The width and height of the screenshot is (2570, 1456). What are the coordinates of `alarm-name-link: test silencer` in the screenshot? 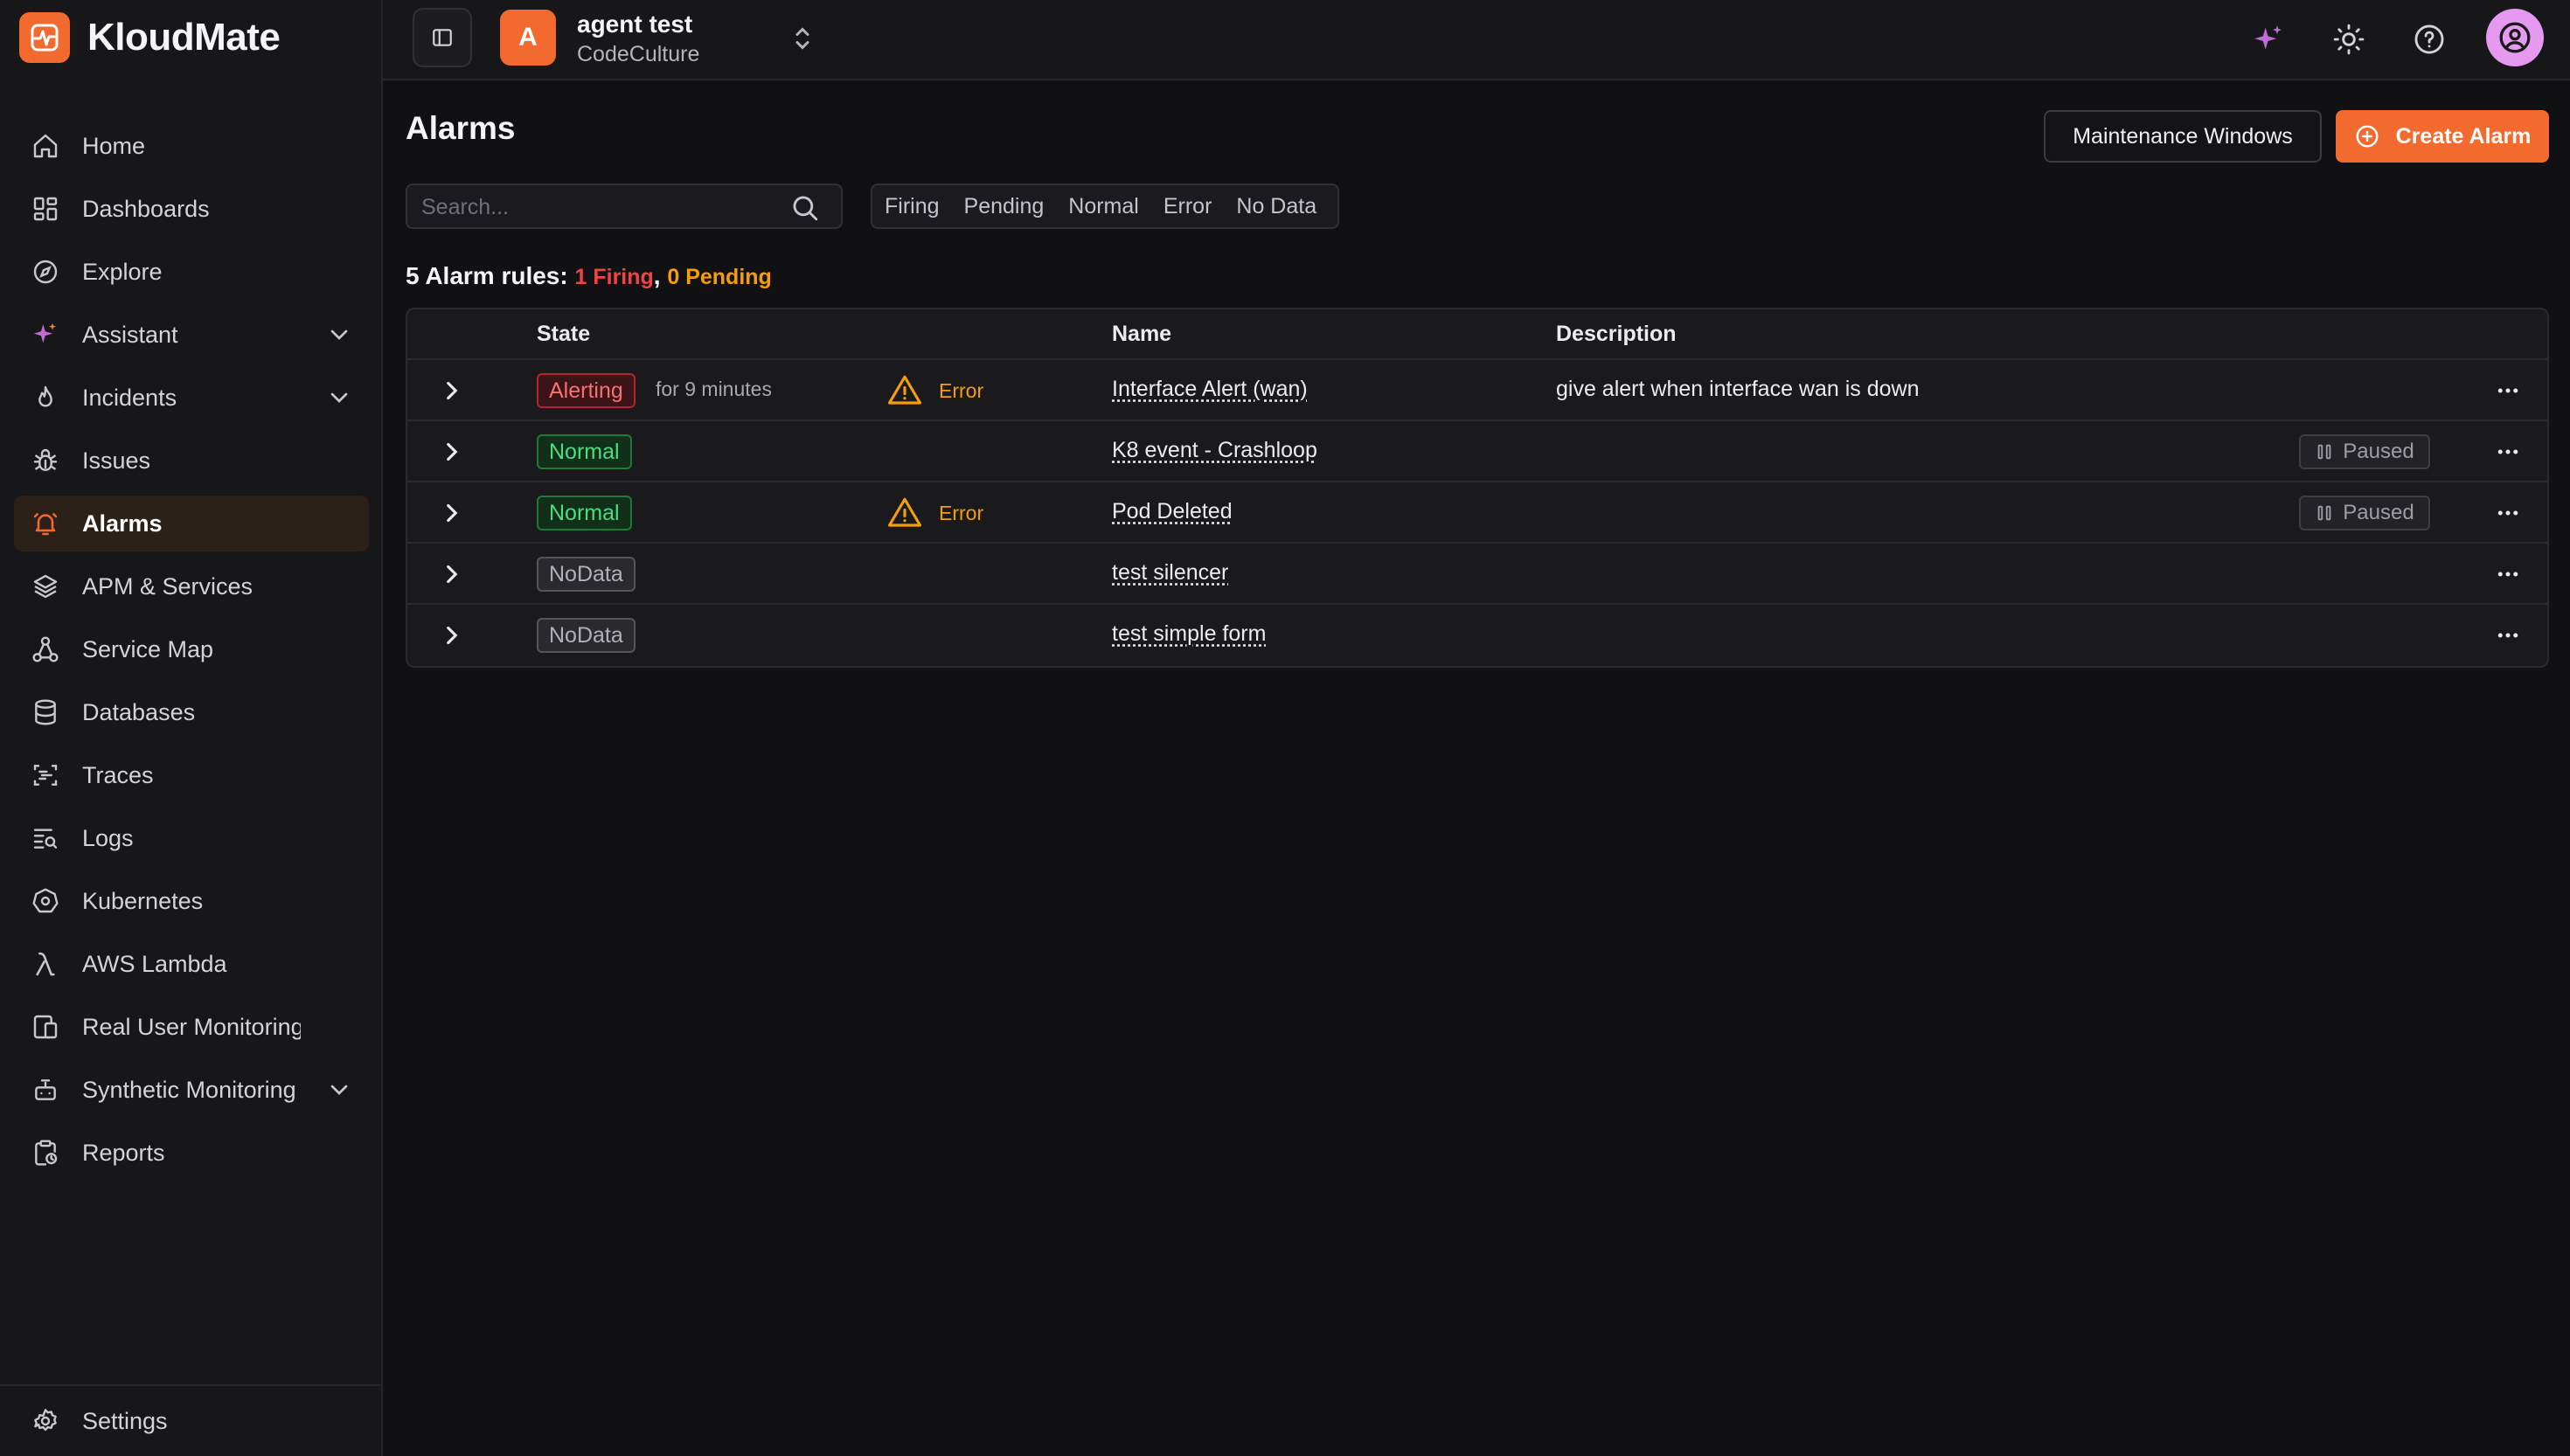 It's located at (1170, 573).